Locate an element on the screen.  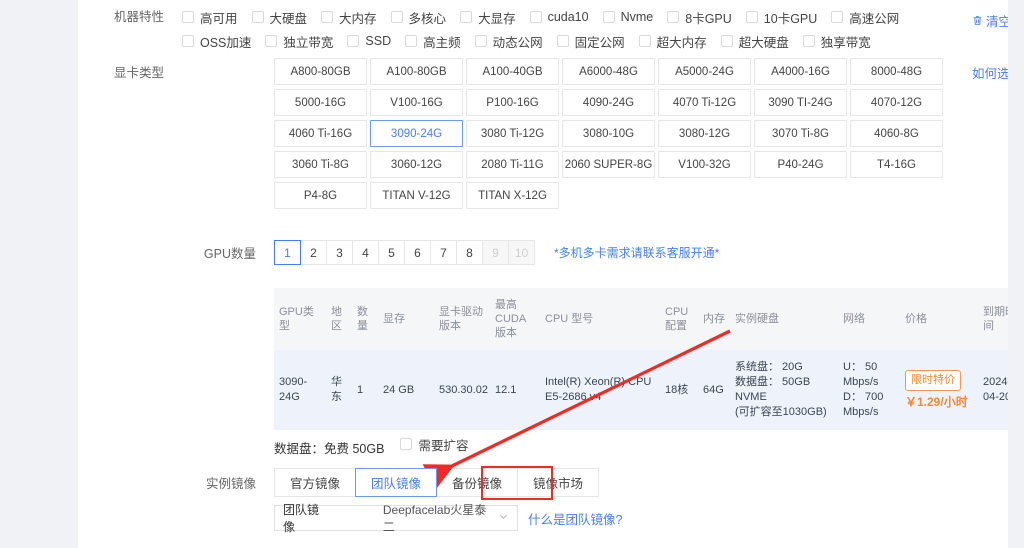
feature-checkbox-3: 多核心 is located at coordinates (418, 17).